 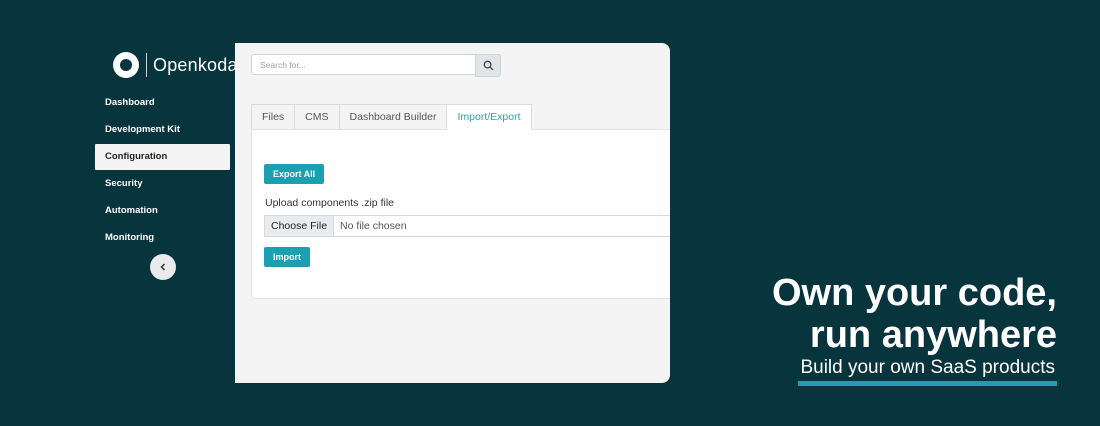 I want to click on search-input, so click(x=363, y=64).